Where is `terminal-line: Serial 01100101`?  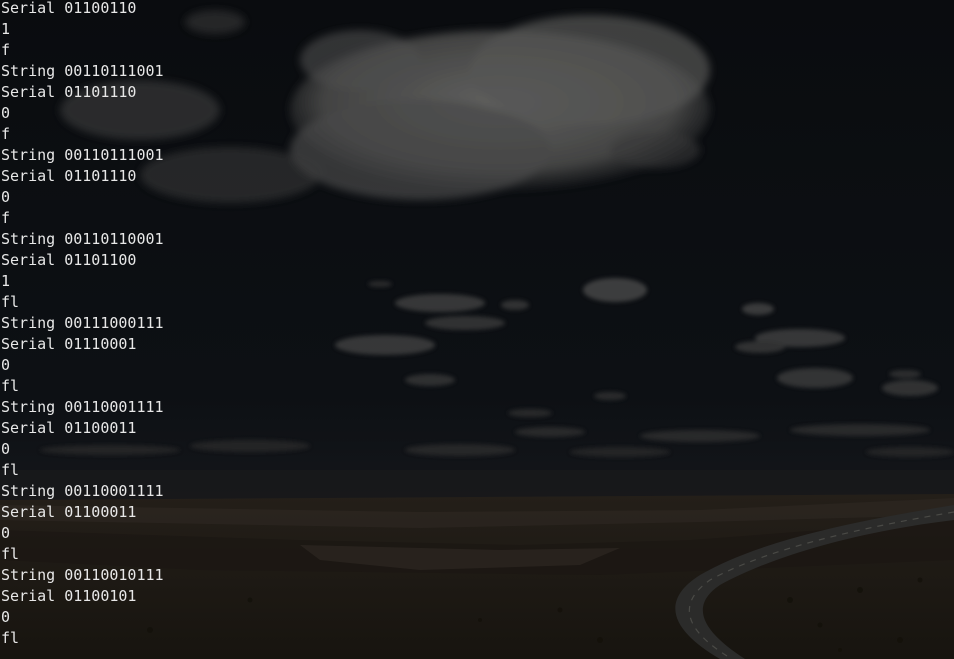 terminal-line: Serial 01100101 is located at coordinates (69, 596).